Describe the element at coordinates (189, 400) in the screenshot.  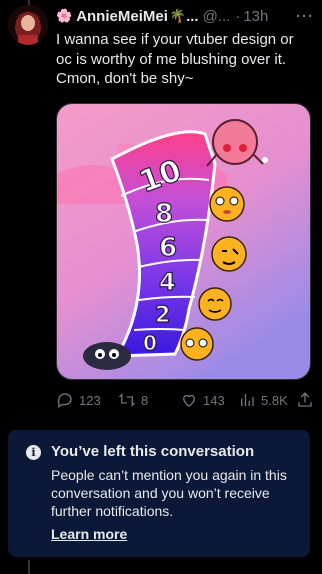
I see `like-icon` at that location.